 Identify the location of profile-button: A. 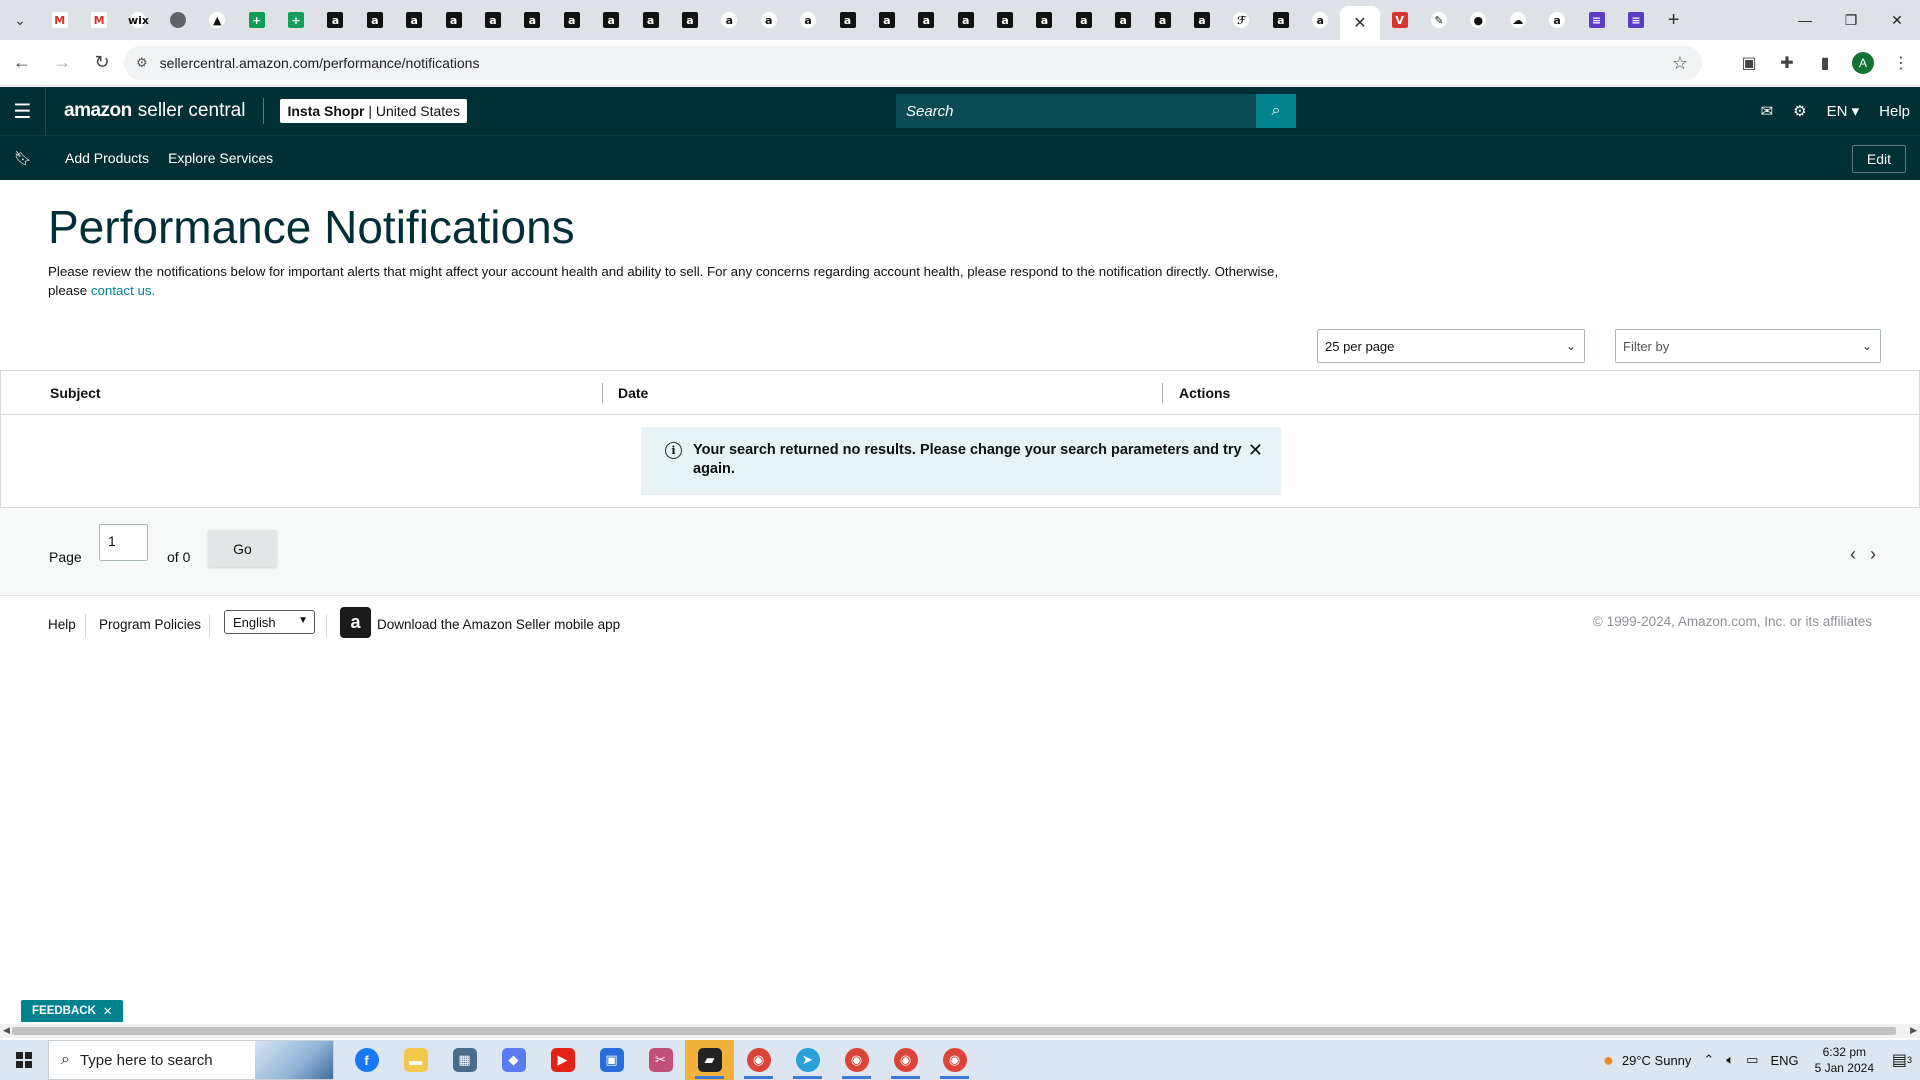
(1863, 63).